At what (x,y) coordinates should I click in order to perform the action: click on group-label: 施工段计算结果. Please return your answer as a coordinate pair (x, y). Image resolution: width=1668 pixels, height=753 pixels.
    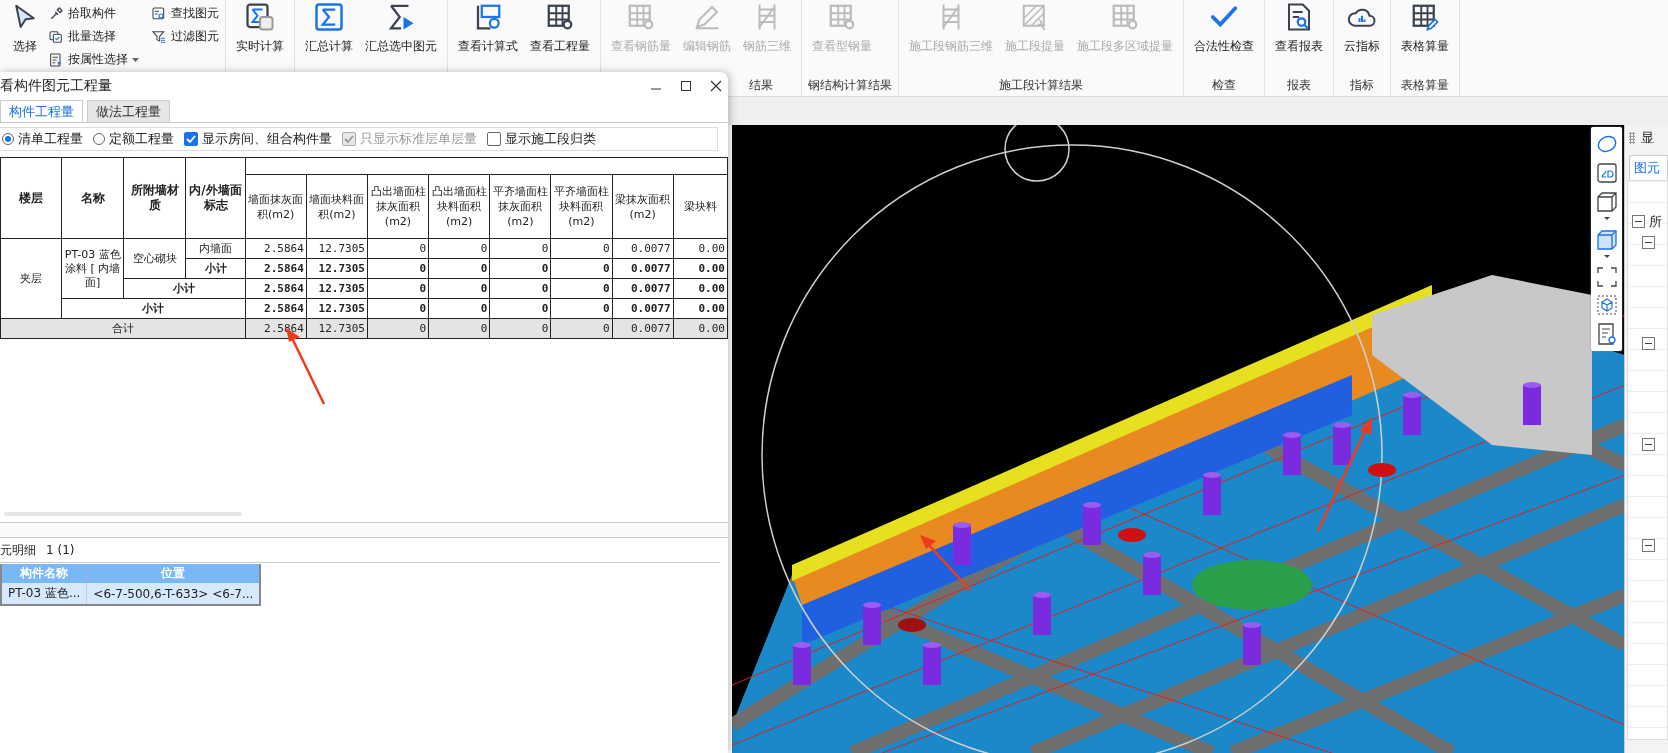
    Looking at the image, I should click on (1041, 85).